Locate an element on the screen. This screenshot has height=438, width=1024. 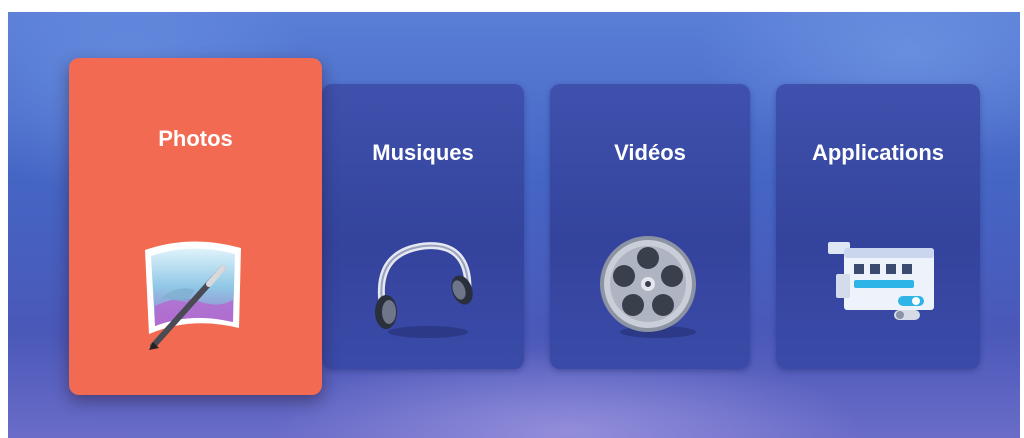
tile-musiques: Musiques is located at coordinates (423, 226).